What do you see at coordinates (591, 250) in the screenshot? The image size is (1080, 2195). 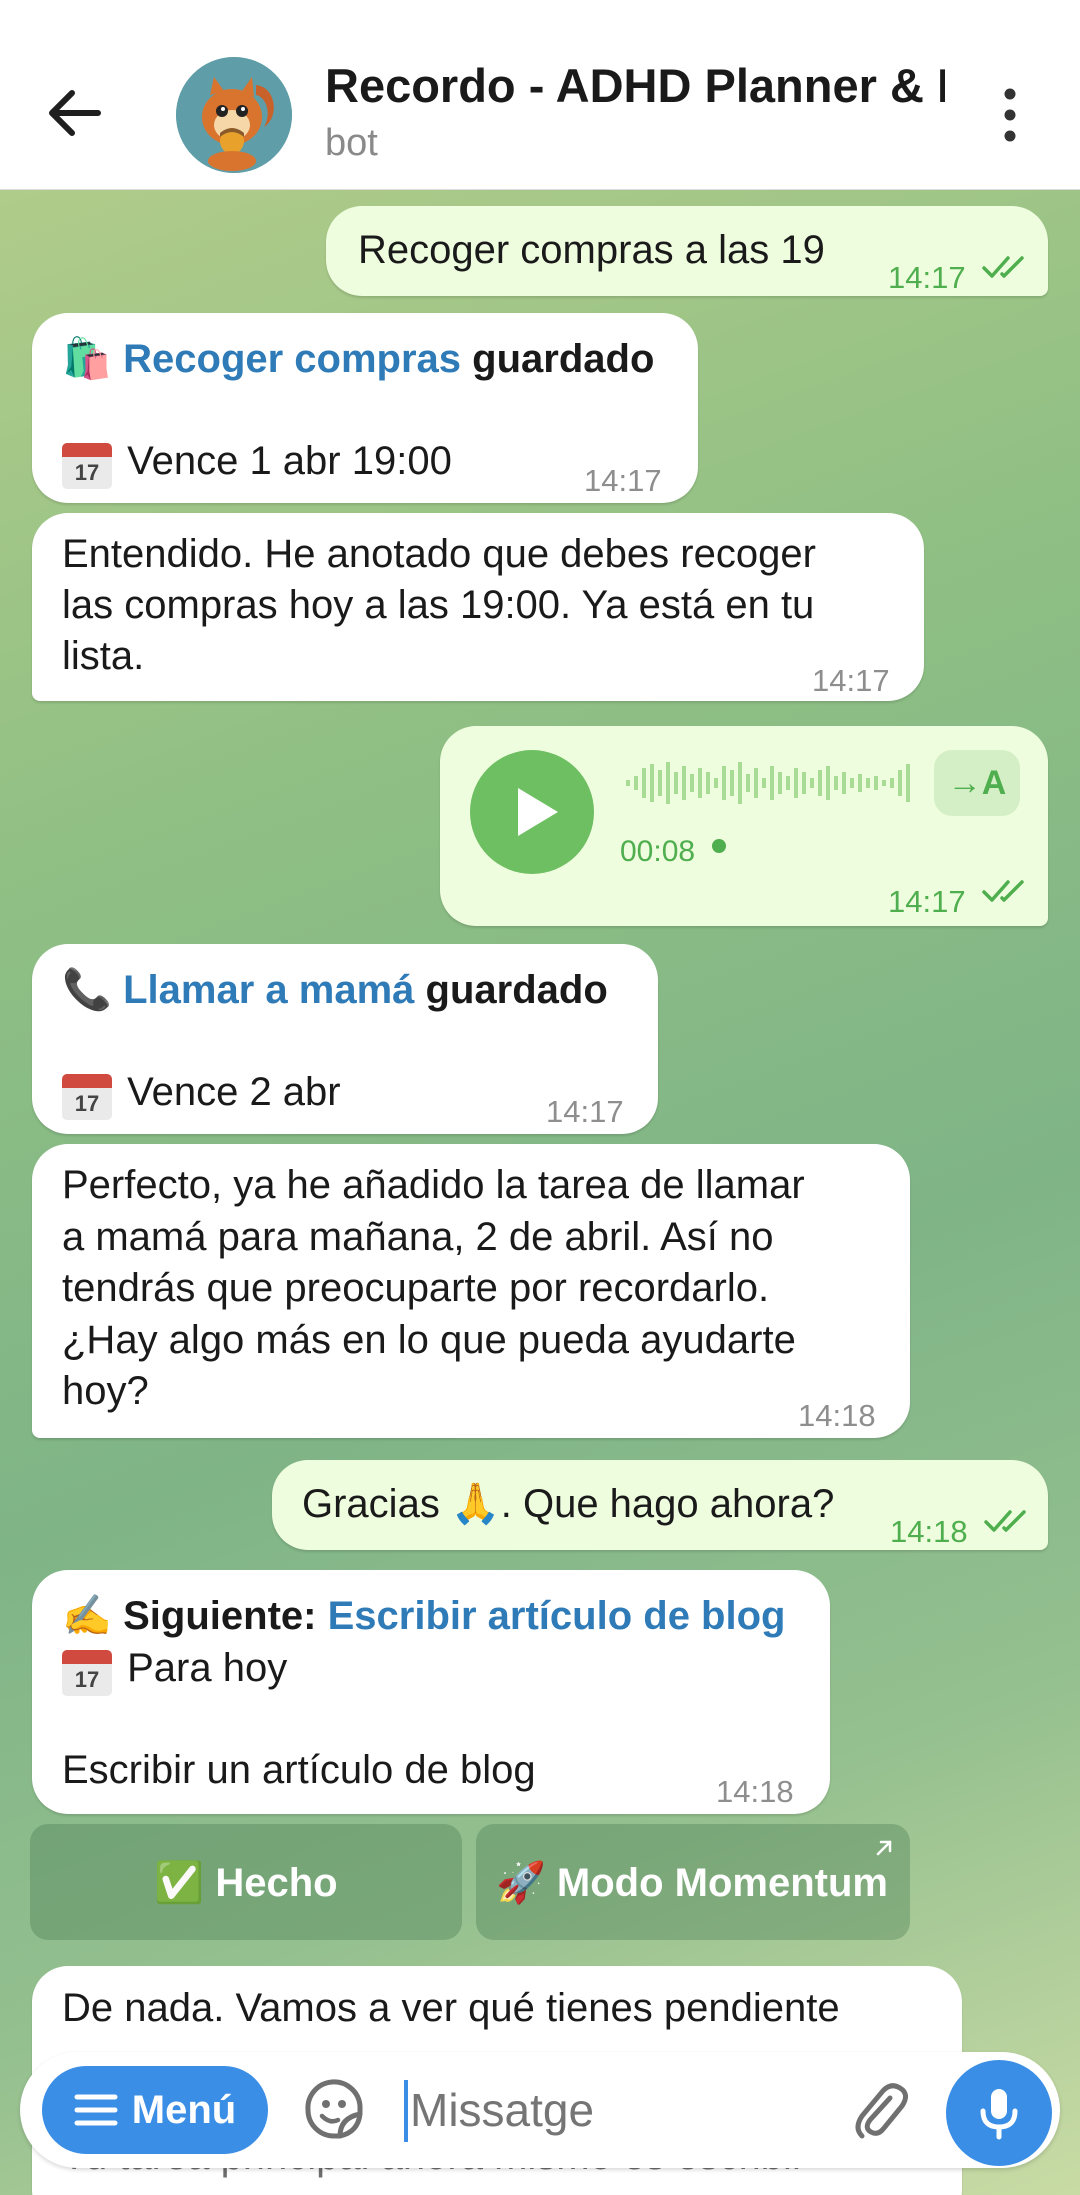 I see `message-text: Recoger compras a las 19` at bounding box center [591, 250].